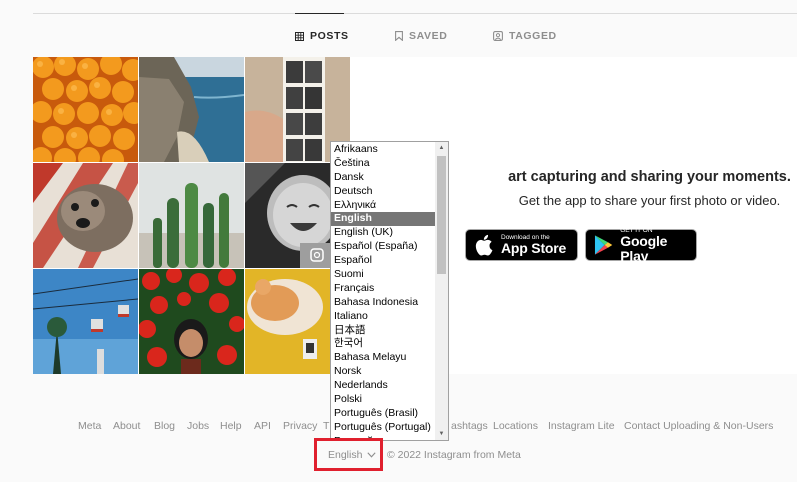  Describe the element at coordinates (383, 344) in the screenshot. I see `language-option: 한국어` at that location.